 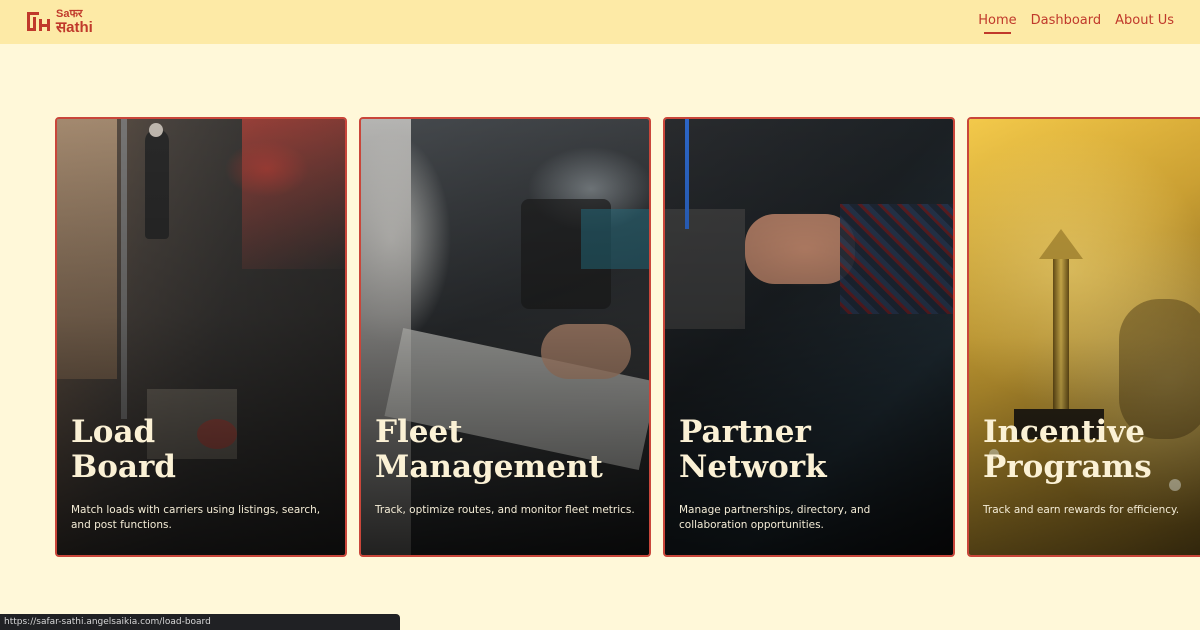 What do you see at coordinates (753, 449) in the screenshot?
I see `card-title: Partner Network` at bounding box center [753, 449].